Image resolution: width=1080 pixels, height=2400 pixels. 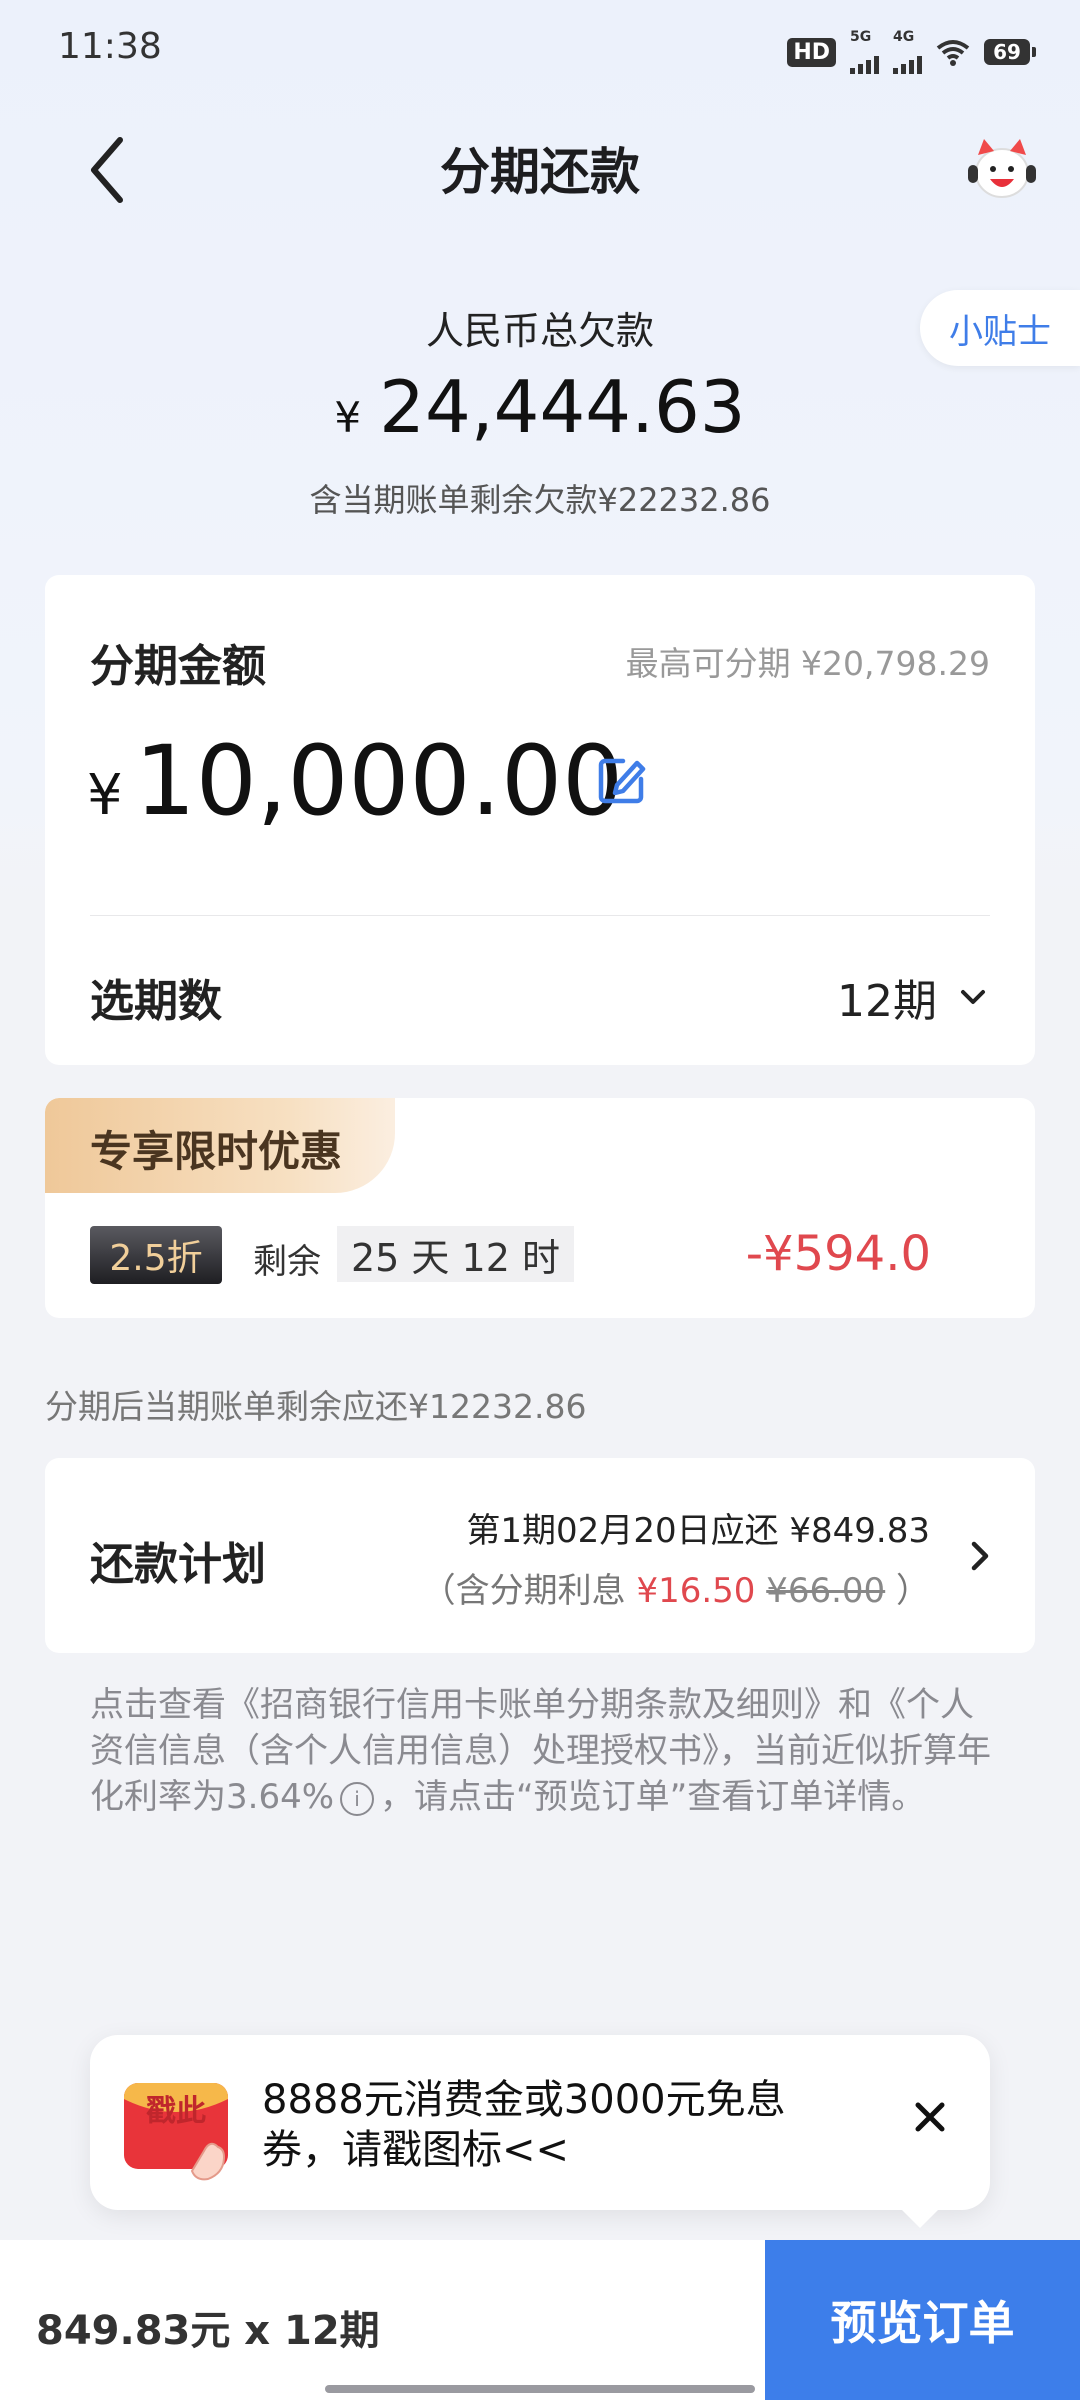 I want to click on promo-tag: 专享限时优惠, so click(x=220, y=1145).